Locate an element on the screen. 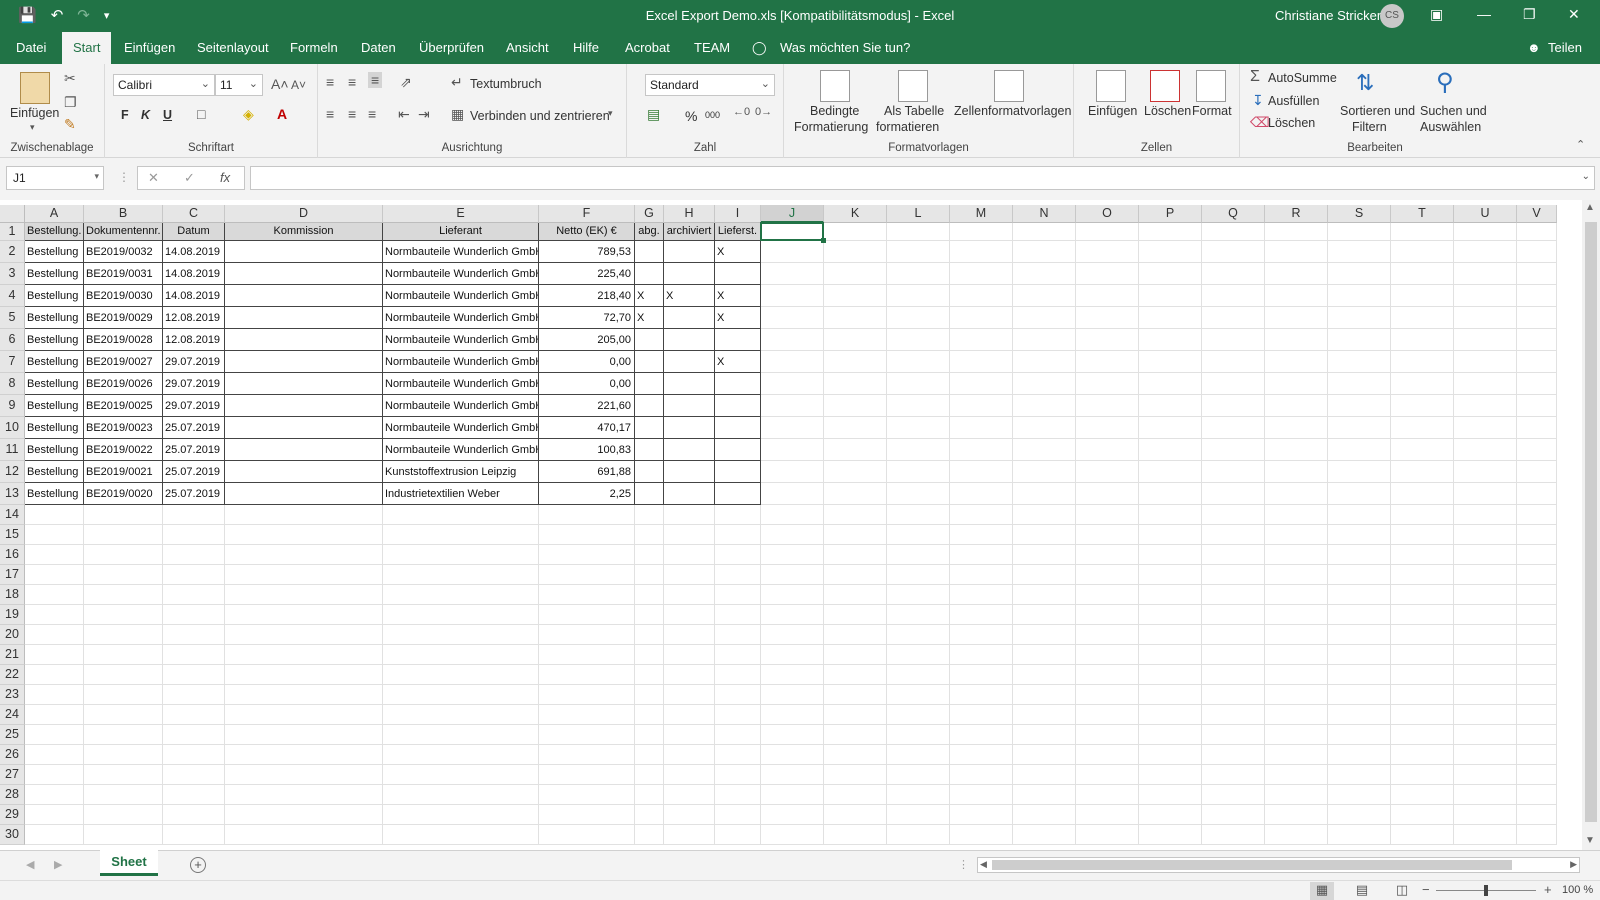 The width and height of the screenshot is (1600, 900). table-cell: 12.08.2019 is located at coordinates (194, 318).